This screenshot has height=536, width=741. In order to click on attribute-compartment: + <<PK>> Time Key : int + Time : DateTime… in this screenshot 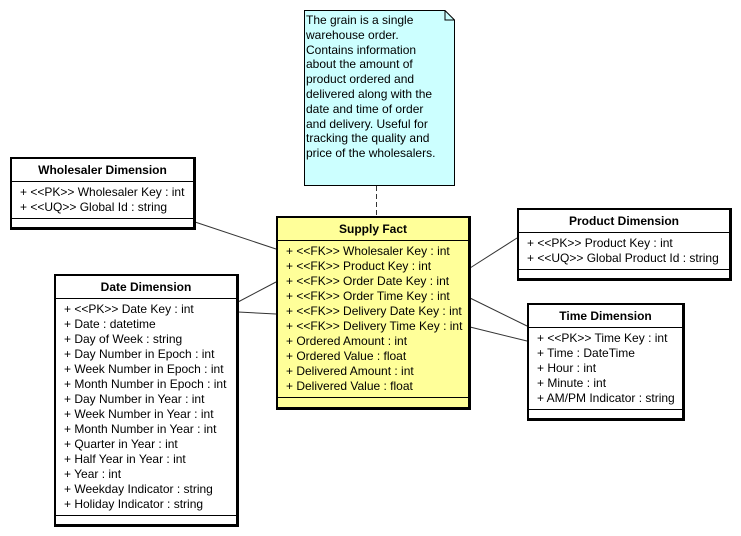, I will do `click(605, 369)`.